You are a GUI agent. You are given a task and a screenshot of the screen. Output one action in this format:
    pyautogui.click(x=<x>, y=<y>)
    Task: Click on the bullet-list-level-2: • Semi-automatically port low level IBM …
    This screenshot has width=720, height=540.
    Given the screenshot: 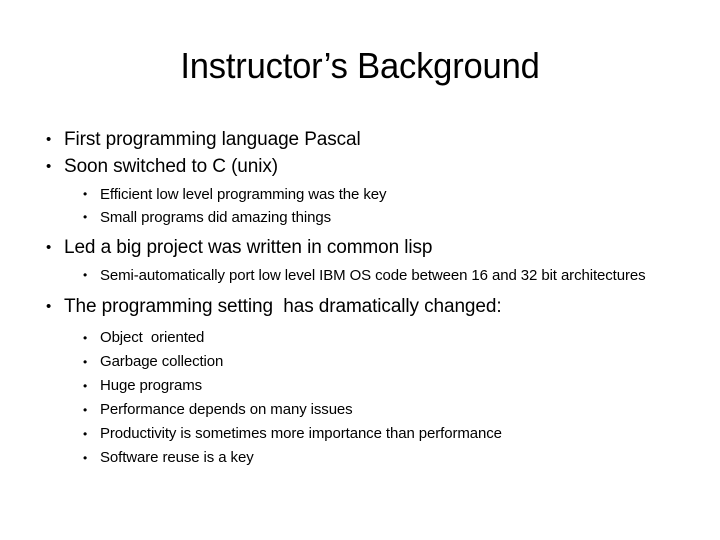 What is the action you would take?
    pyautogui.click(x=366, y=275)
    